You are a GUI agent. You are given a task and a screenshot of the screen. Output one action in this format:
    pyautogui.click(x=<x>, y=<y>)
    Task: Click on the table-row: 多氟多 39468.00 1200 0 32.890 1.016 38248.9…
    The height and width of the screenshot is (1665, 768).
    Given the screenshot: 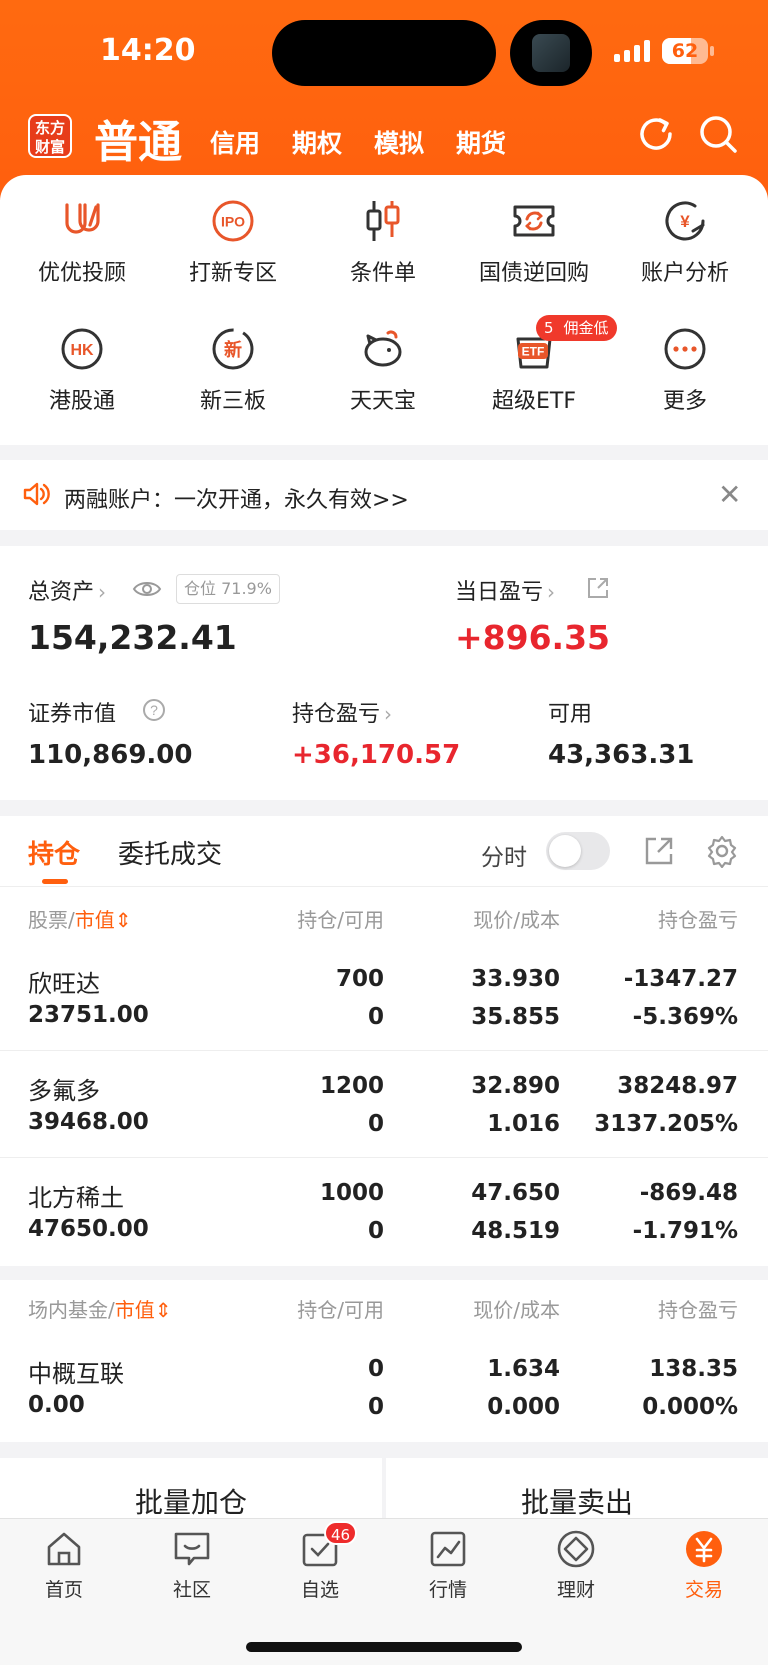 What is the action you would take?
    pyautogui.click(x=384, y=1124)
    